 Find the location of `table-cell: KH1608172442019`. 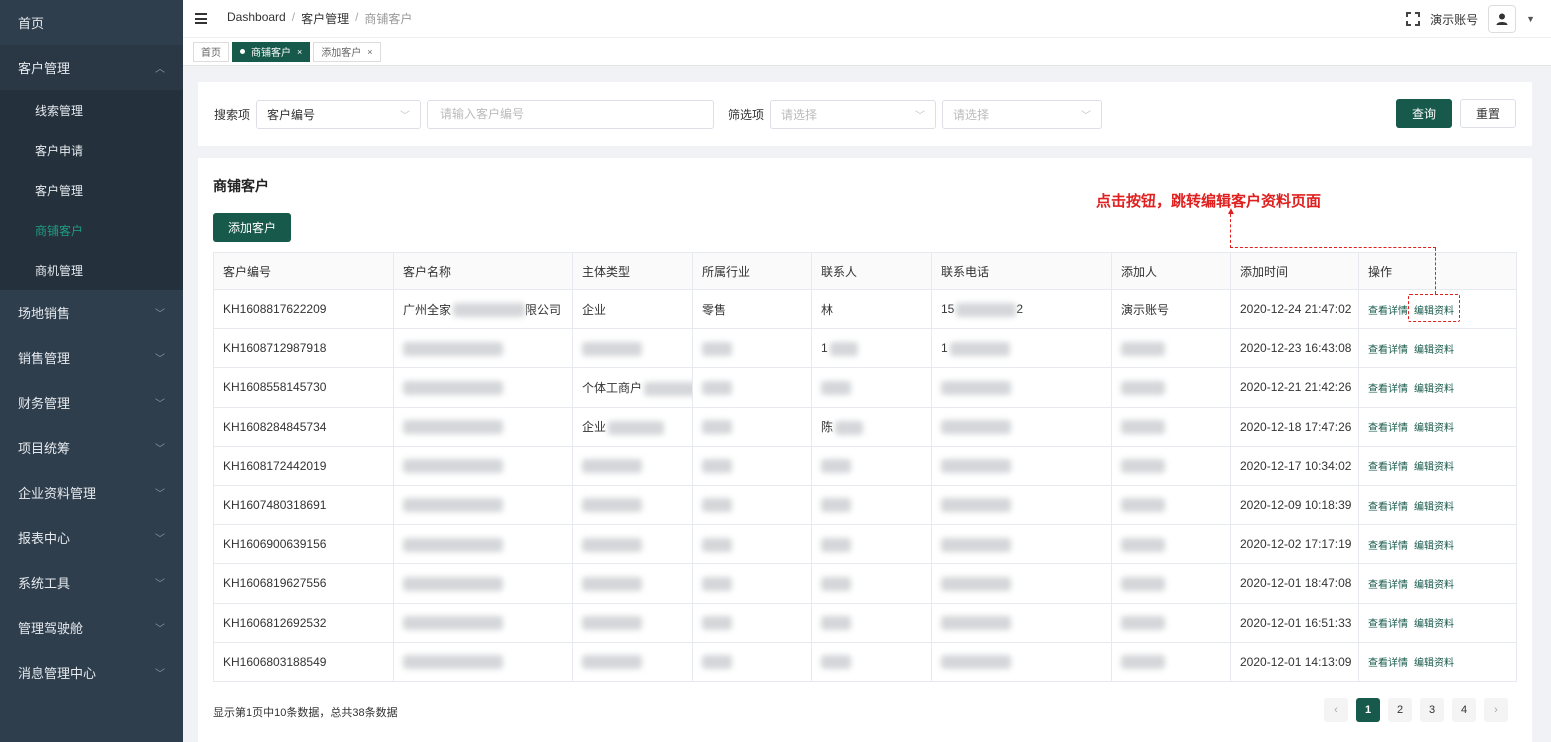

table-cell: KH1608172442019 is located at coordinates (303, 465).